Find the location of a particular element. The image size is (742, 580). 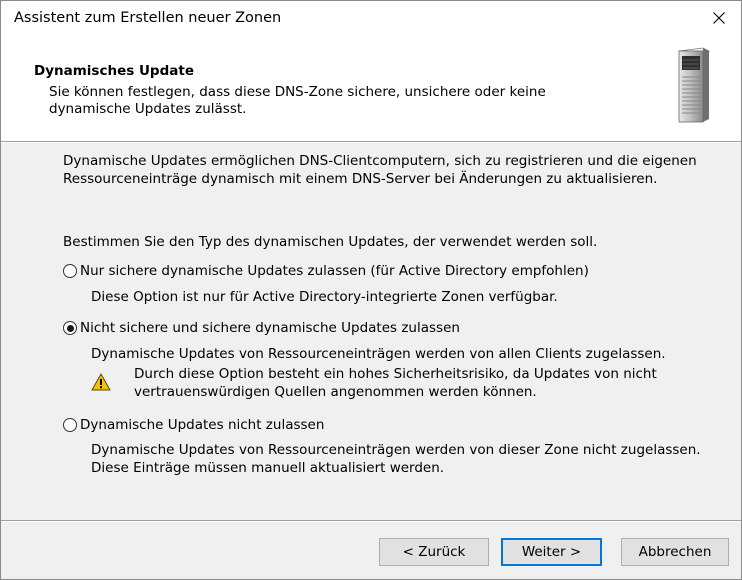

close-button is located at coordinates (719, 18).